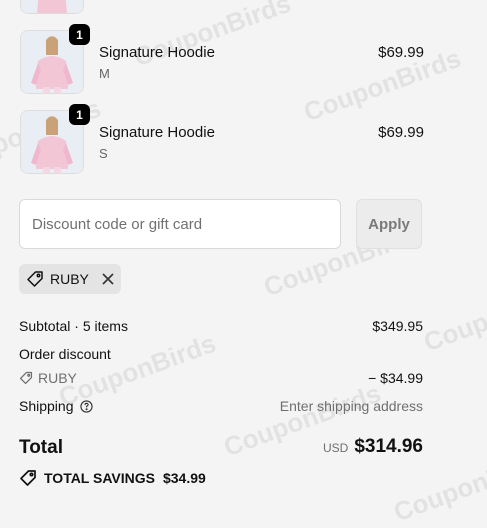  I want to click on order-discount-label: Order discount, so click(65, 354).